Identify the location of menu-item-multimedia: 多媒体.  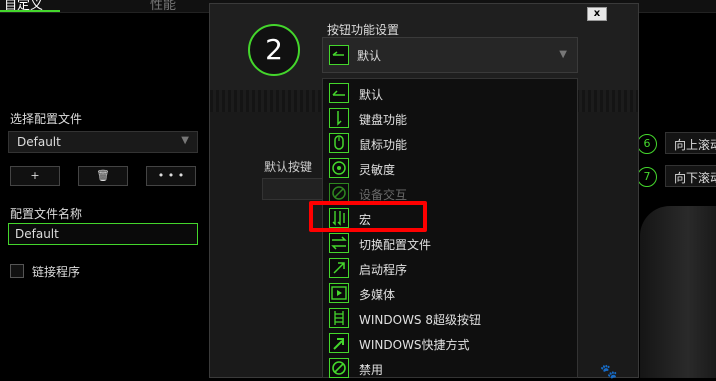
(450, 293).